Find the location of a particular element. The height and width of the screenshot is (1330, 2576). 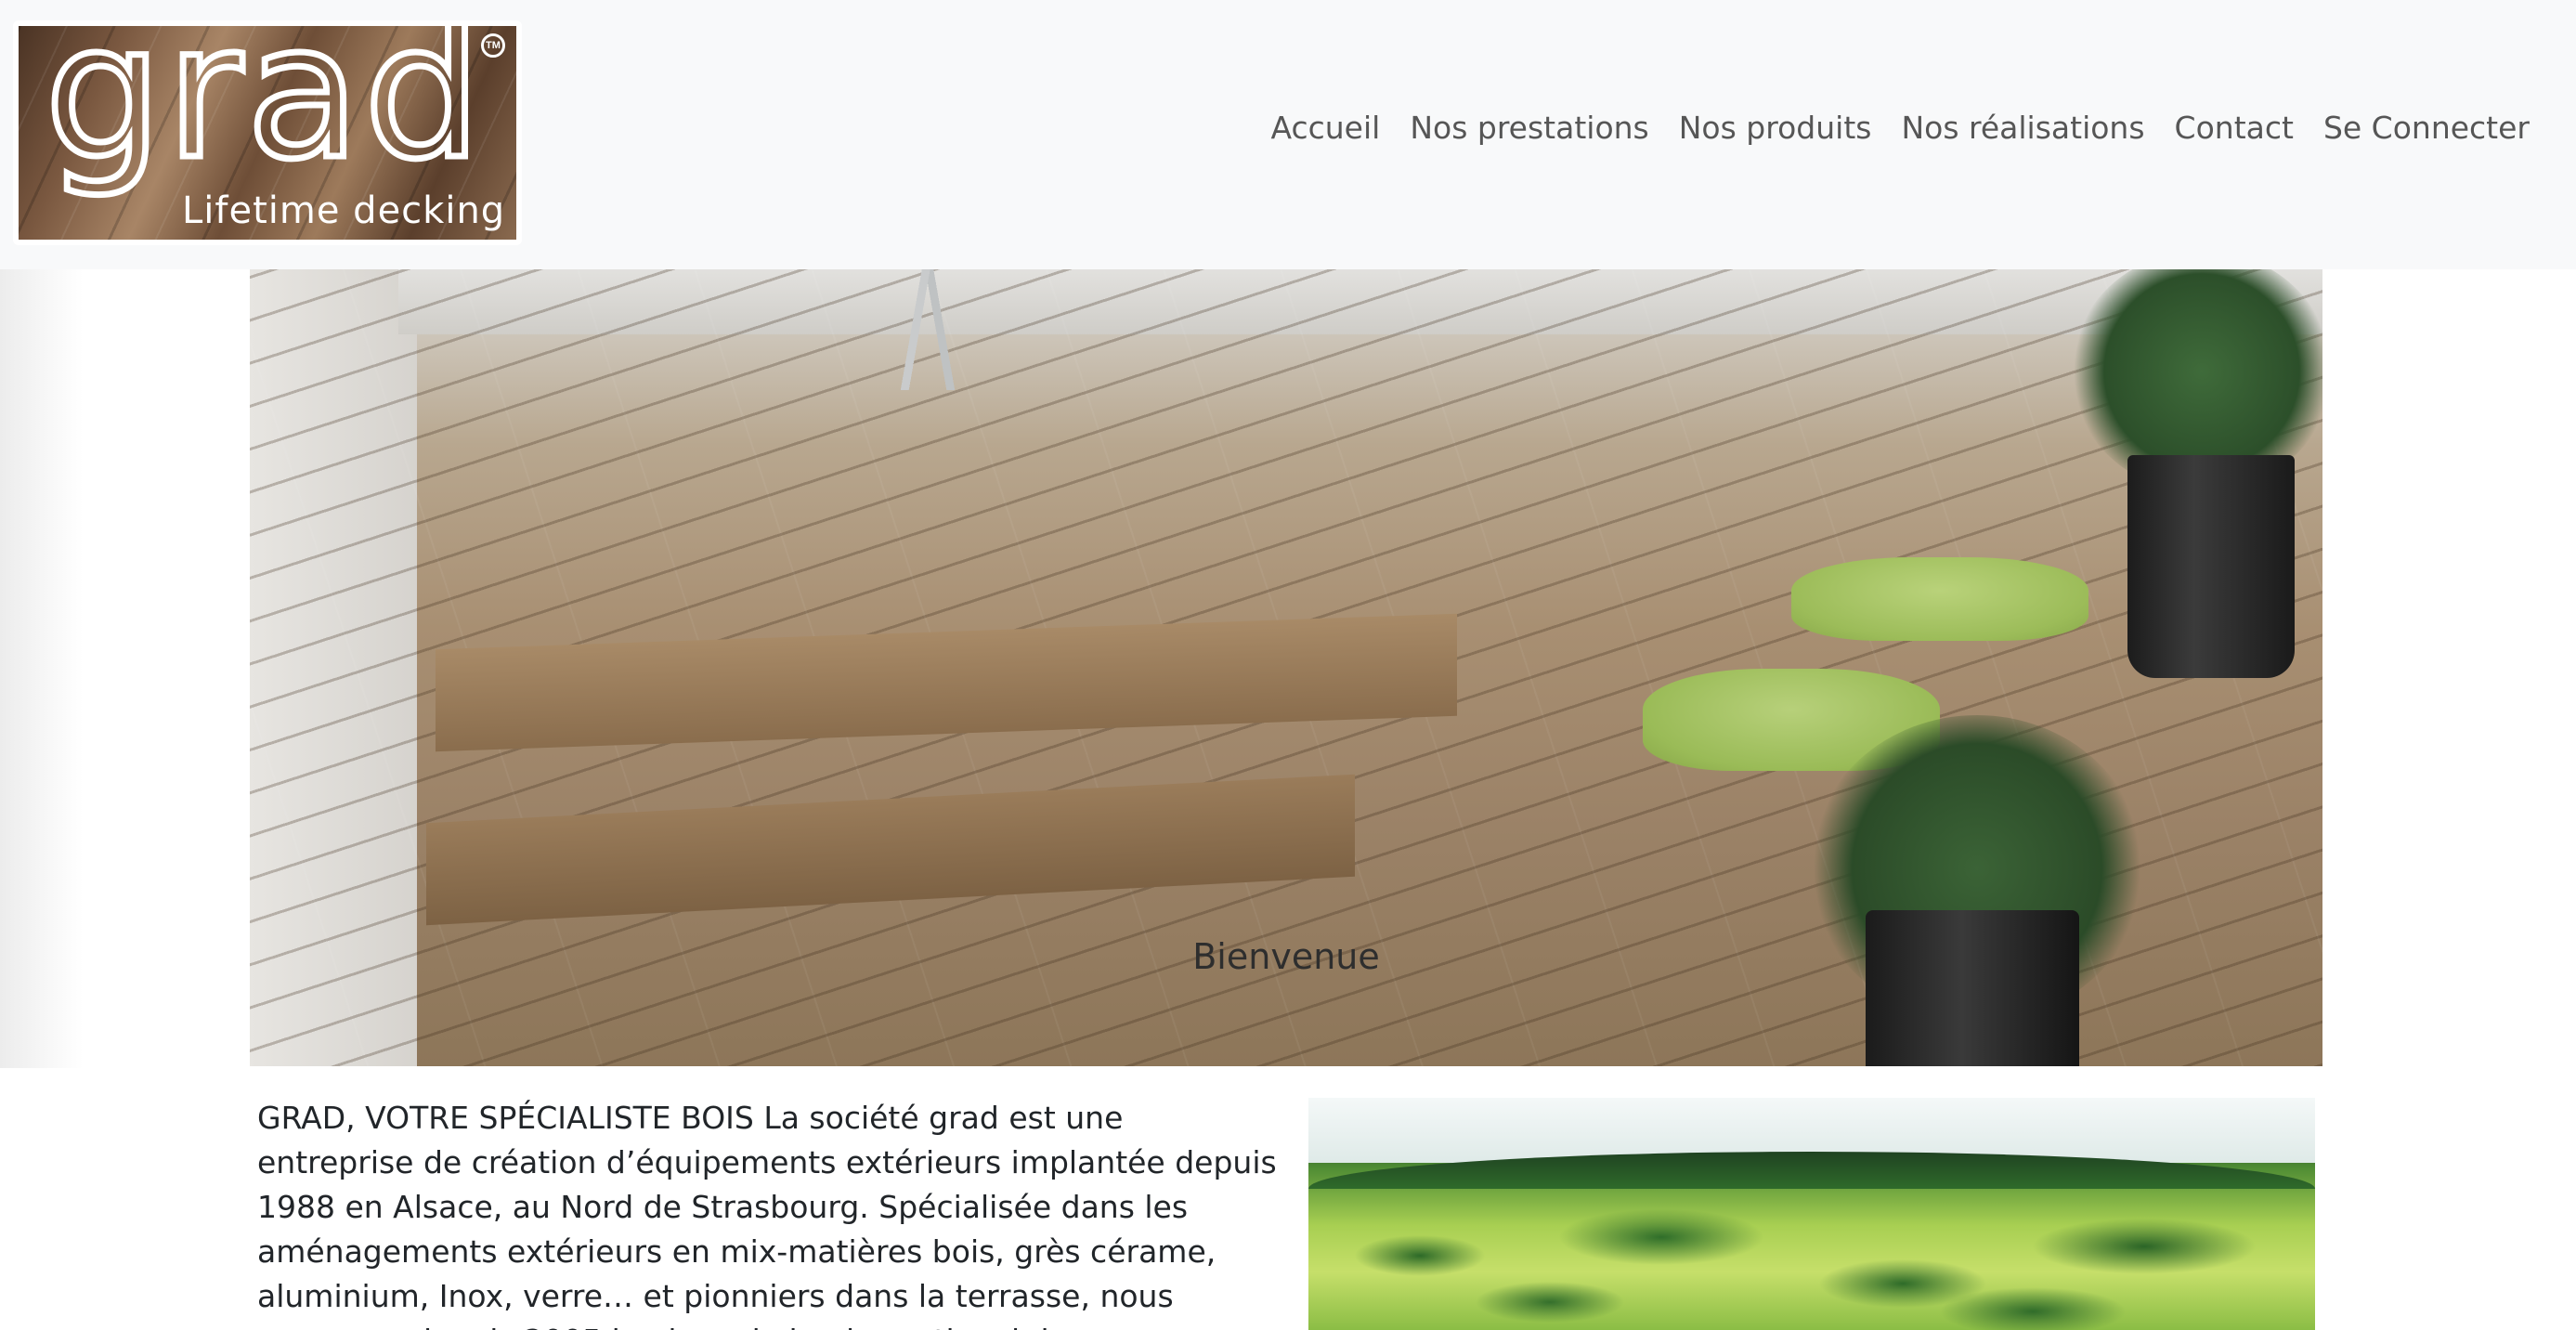

hero-pot-top is located at coordinates (2211, 566).